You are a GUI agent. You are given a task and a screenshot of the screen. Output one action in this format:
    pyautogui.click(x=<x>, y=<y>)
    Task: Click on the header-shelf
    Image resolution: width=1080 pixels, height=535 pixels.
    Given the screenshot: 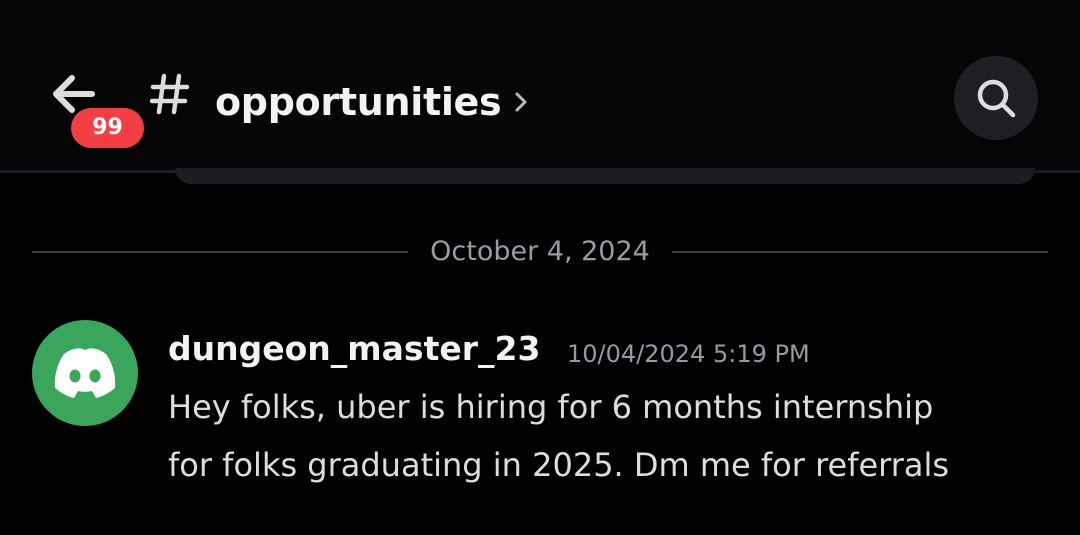 What is the action you would take?
    pyautogui.click(x=605, y=176)
    